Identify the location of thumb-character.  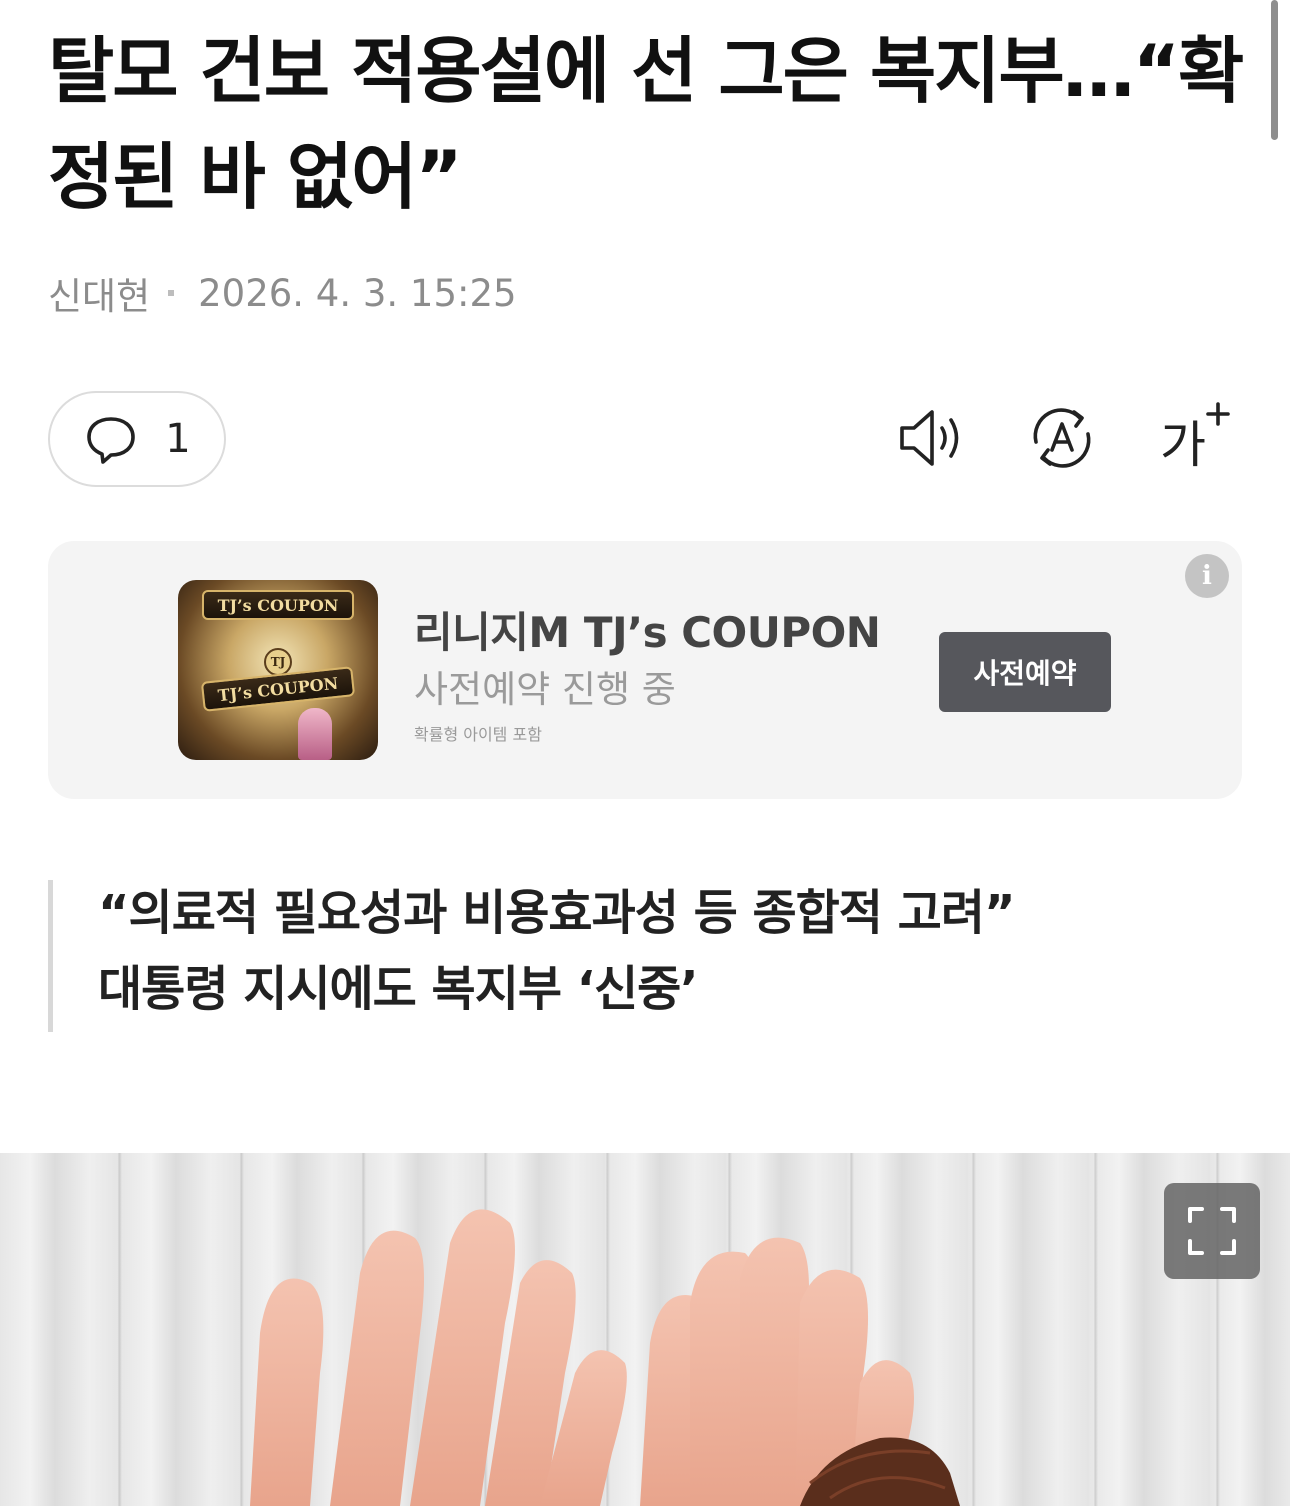
(315, 734).